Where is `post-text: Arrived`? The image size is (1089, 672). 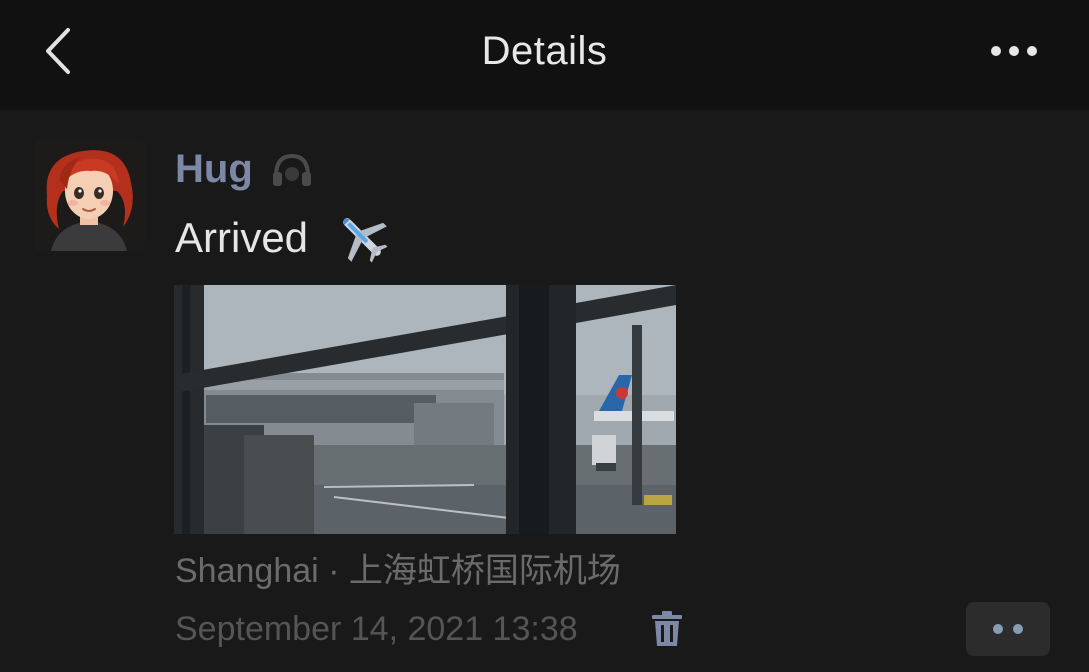
post-text: Arrived is located at coordinates (242, 237).